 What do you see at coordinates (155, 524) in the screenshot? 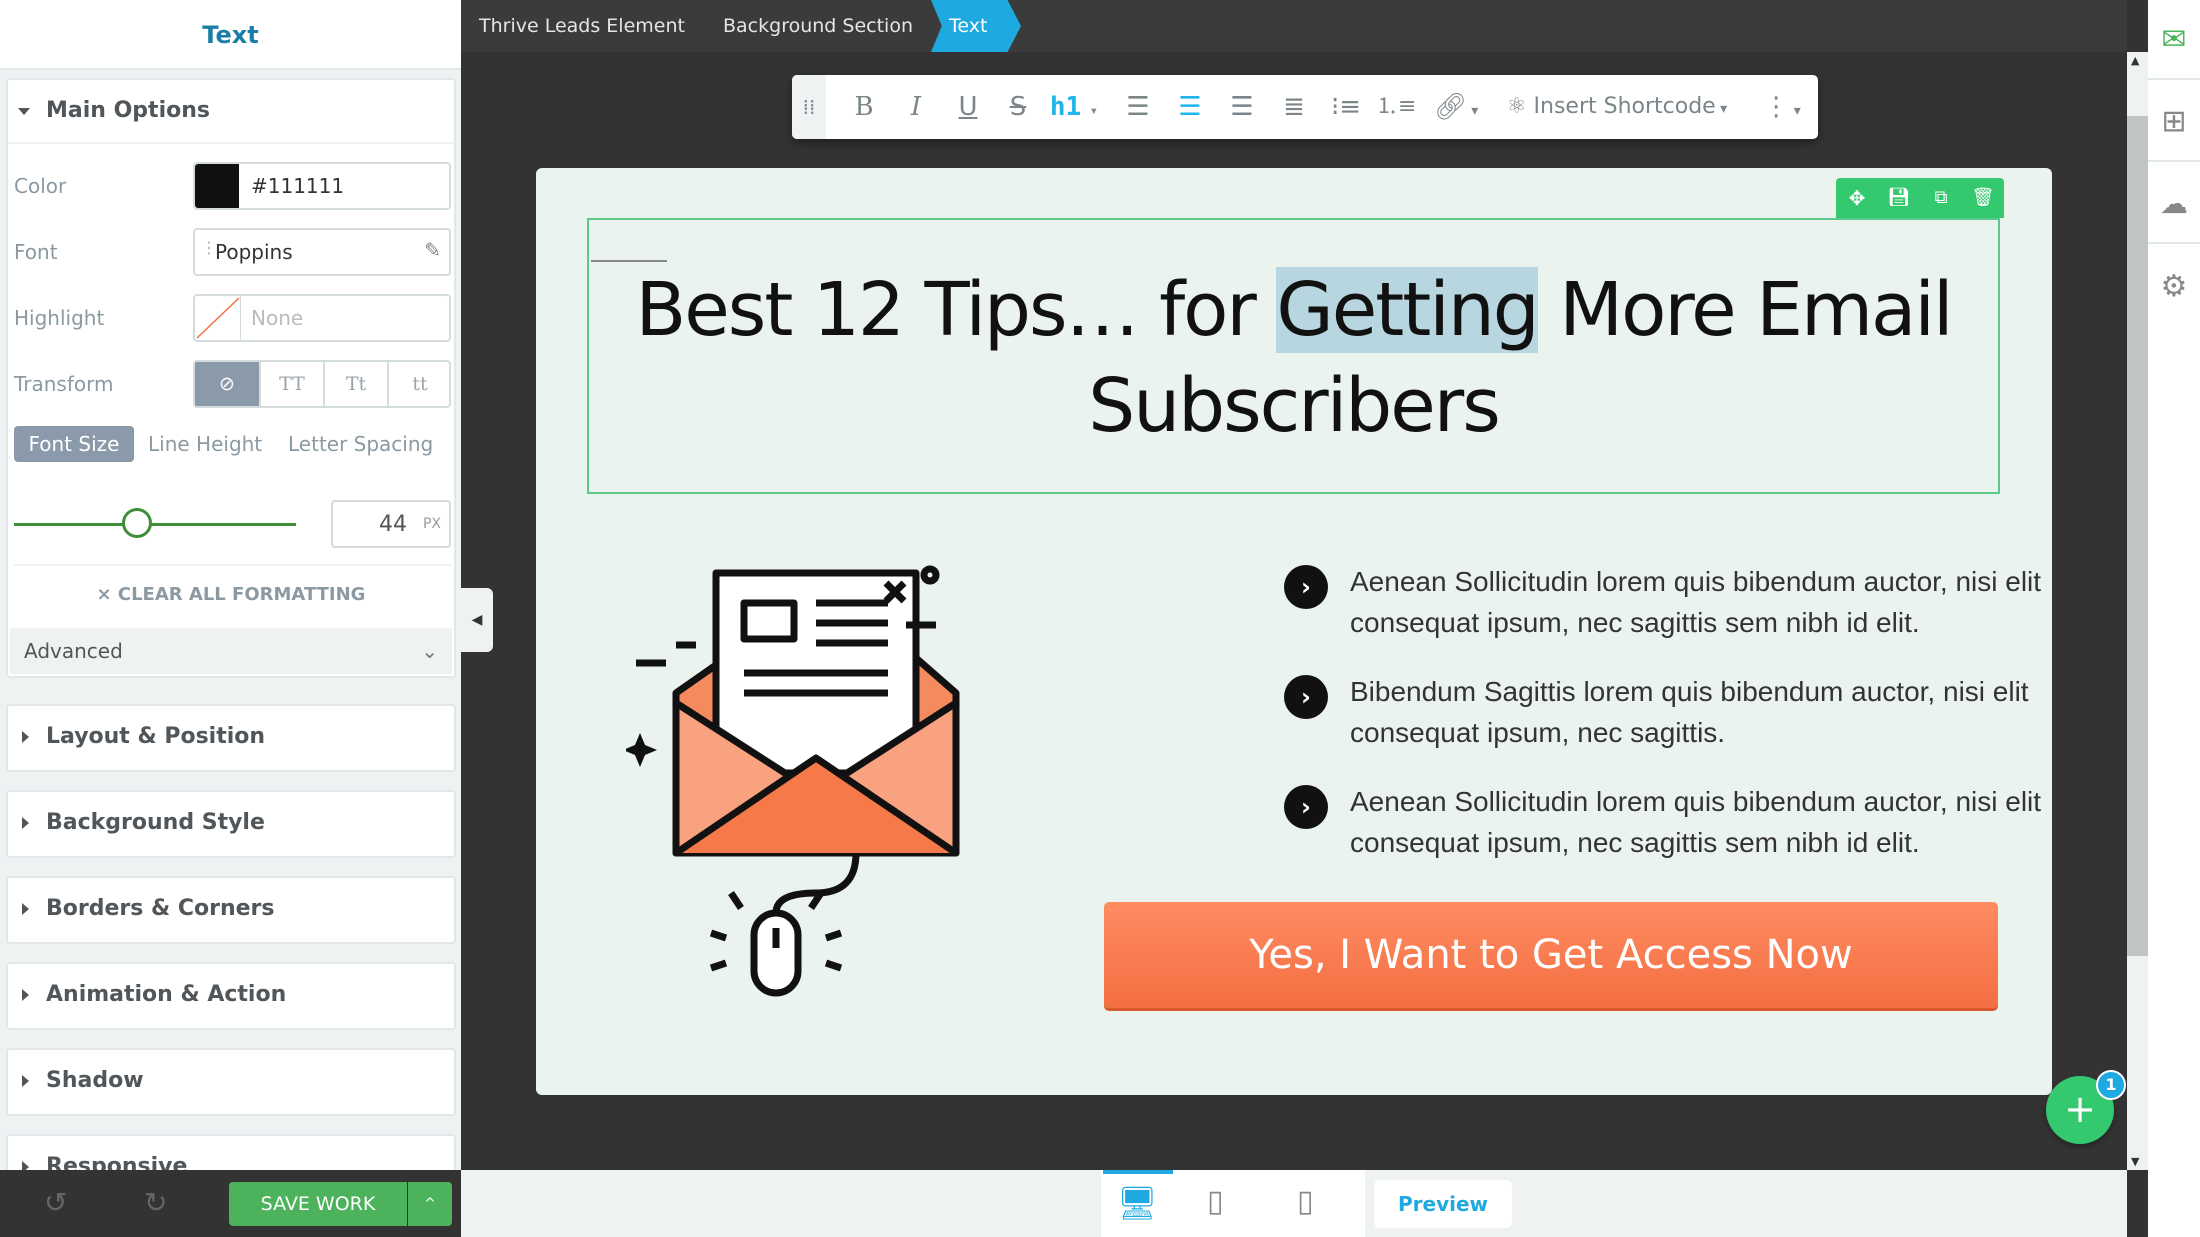
I see `font-size-slider` at bounding box center [155, 524].